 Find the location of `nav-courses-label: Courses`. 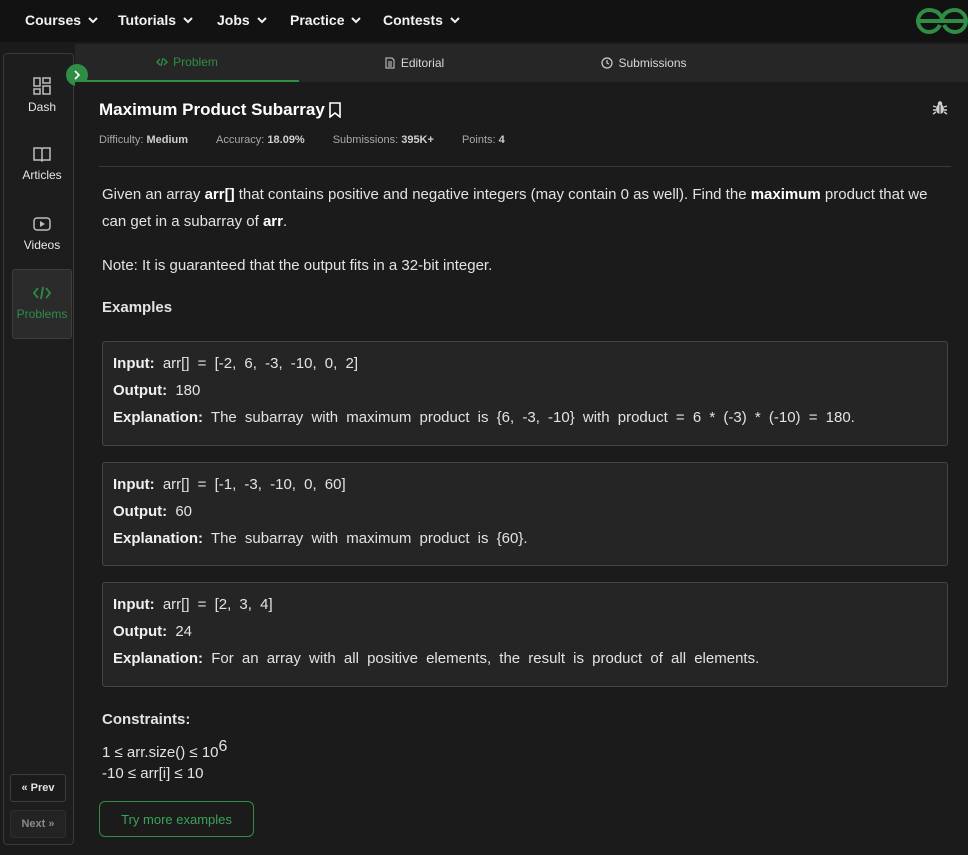

nav-courses-label: Courses is located at coordinates (53, 20).